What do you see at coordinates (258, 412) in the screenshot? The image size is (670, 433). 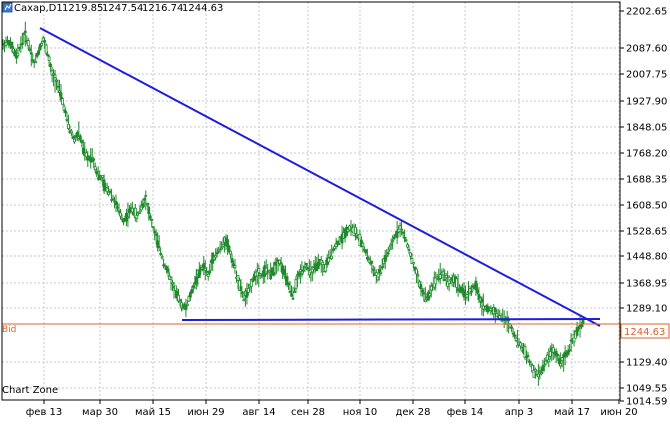 I see `x-tick-label: авг 14` at bounding box center [258, 412].